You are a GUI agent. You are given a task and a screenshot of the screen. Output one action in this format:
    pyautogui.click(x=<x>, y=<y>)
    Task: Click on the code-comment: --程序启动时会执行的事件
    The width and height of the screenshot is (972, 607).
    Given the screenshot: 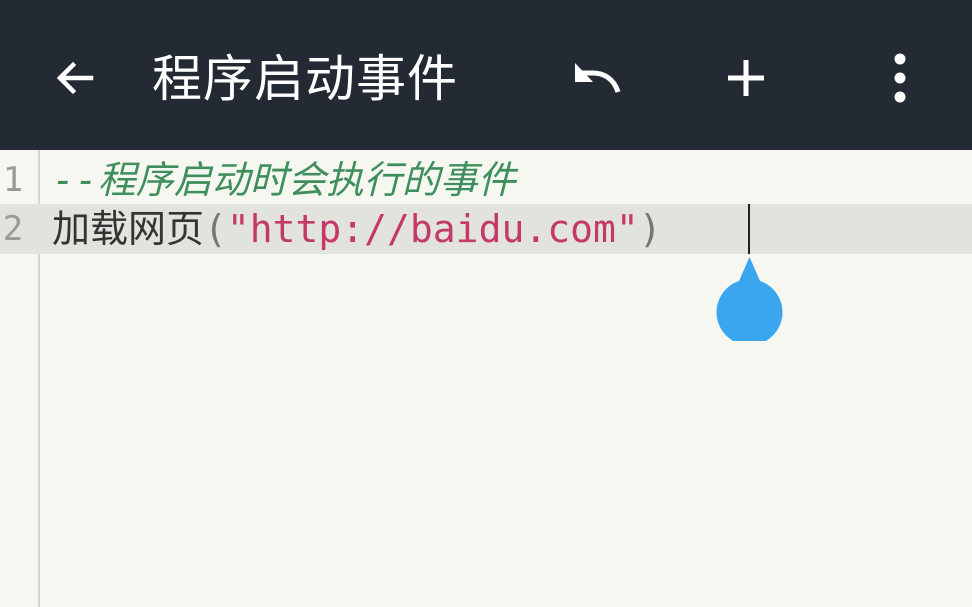 What is the action you would take?
    pyautogui.click(x=284, y=180)
    